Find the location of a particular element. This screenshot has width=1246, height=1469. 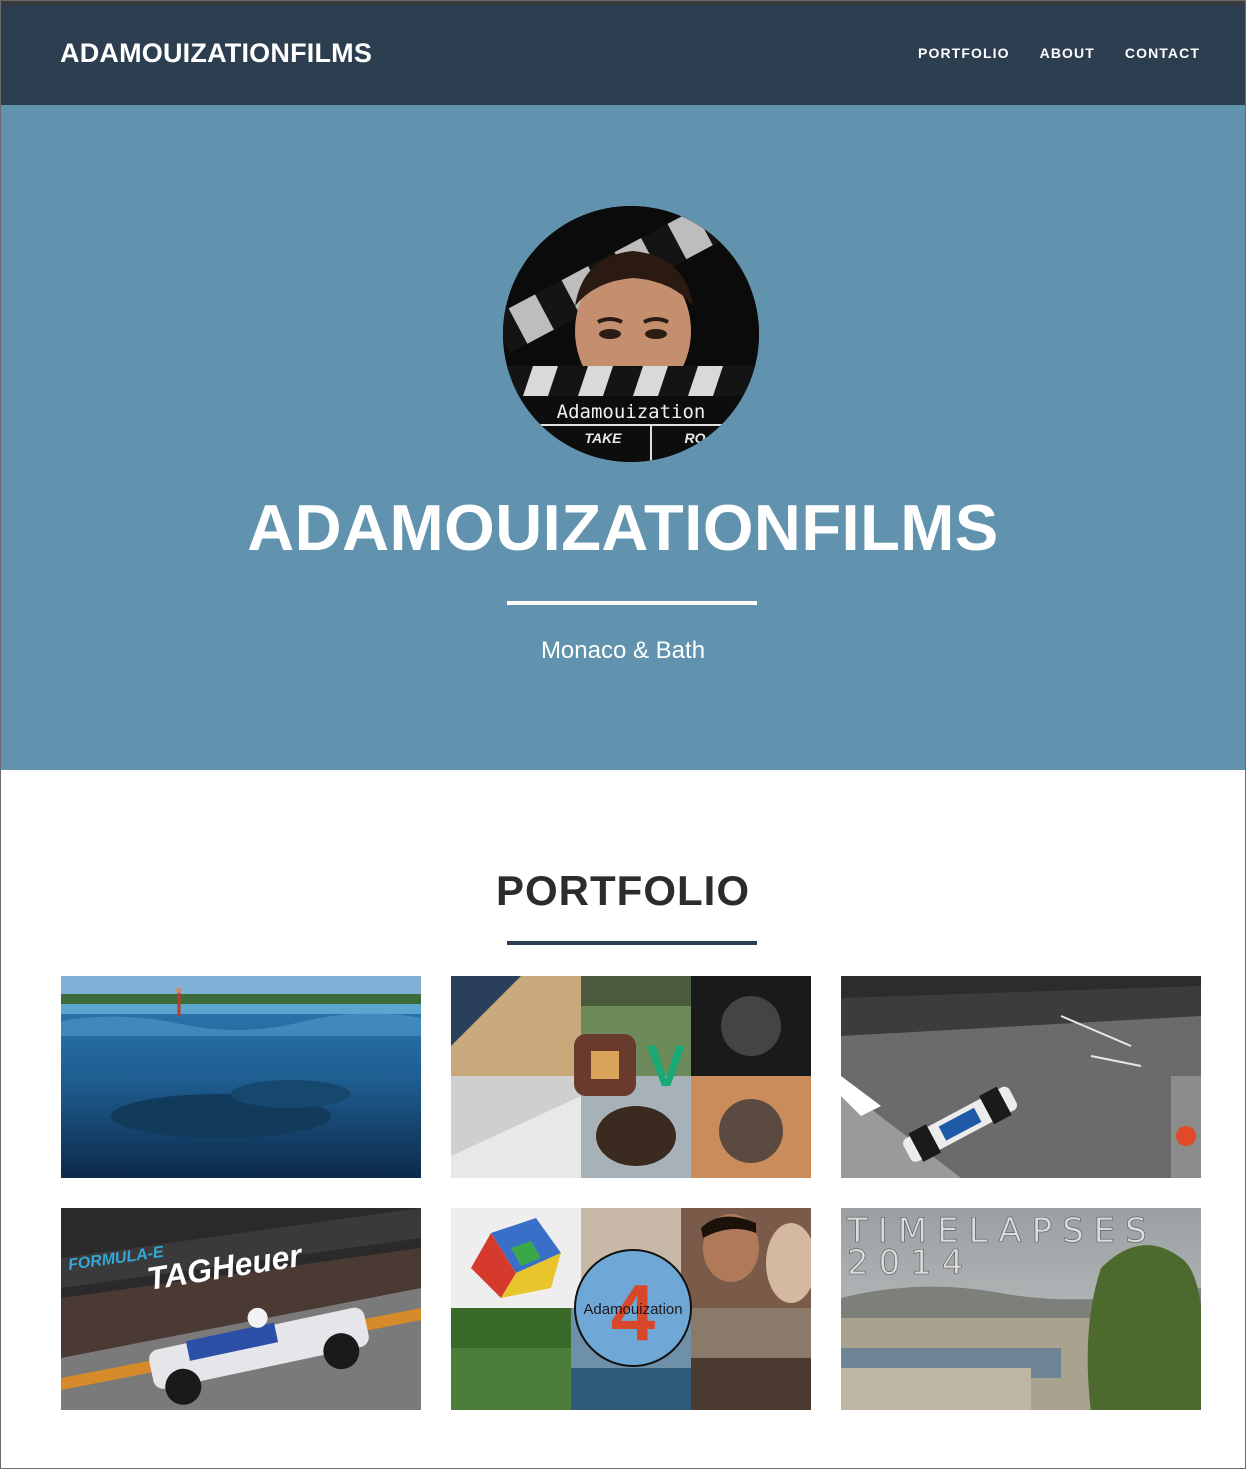

nav-link-portfolio: PORTFOLIO is located at coordinates (964, 53).